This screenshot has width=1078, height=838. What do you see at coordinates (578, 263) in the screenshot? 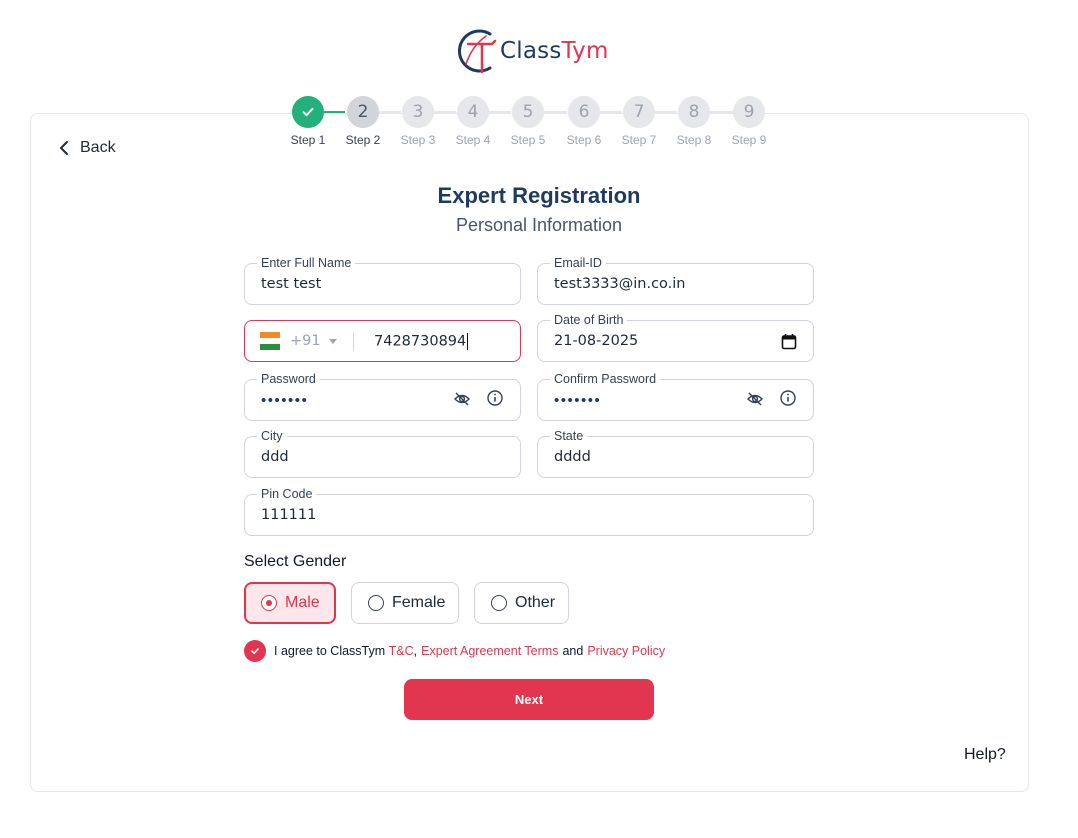
I see `email-label: Email-ID` at bounding box center [578, 263].